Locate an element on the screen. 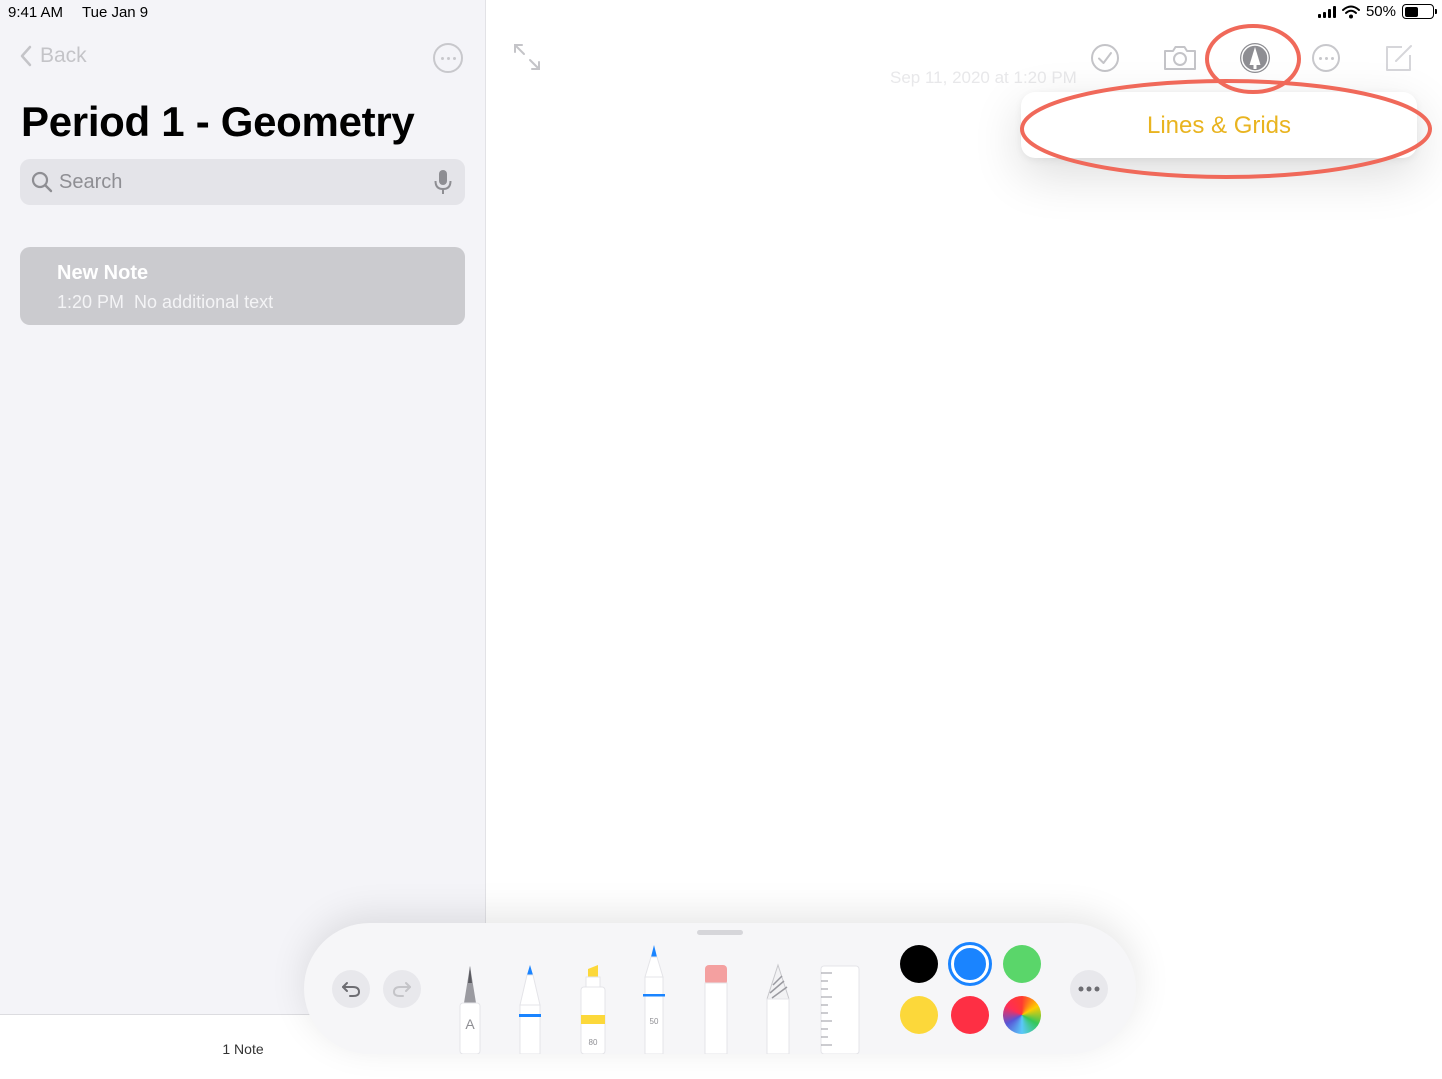 The image size is (1442, 1079). palette-grabber is located at coordinates (720, 932).